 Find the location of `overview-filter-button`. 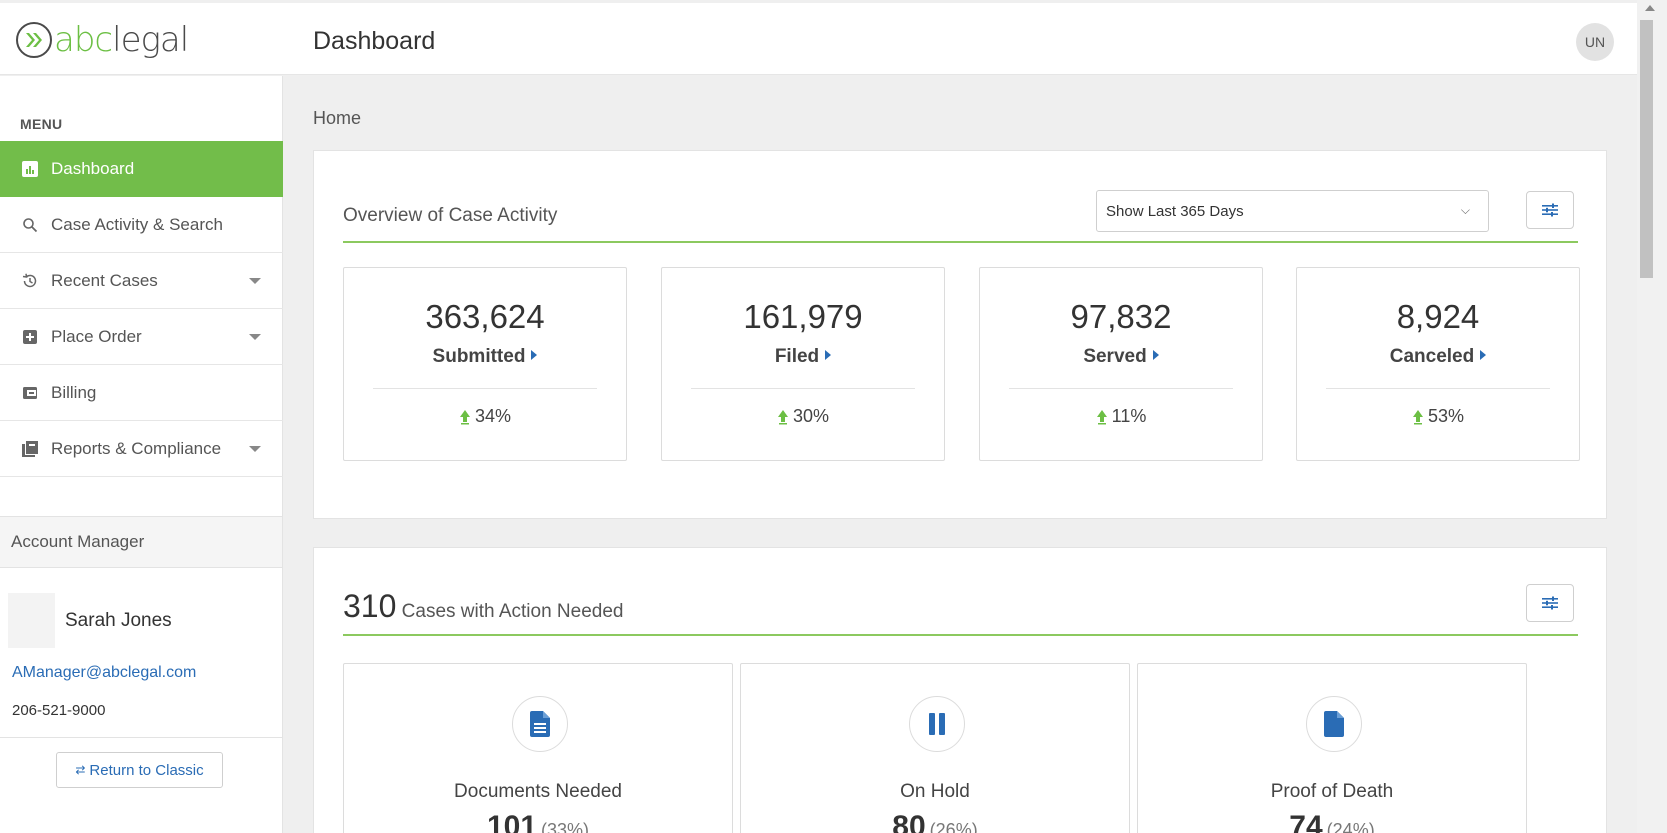

overview-filter-button is located at coordinates (1550, 210).